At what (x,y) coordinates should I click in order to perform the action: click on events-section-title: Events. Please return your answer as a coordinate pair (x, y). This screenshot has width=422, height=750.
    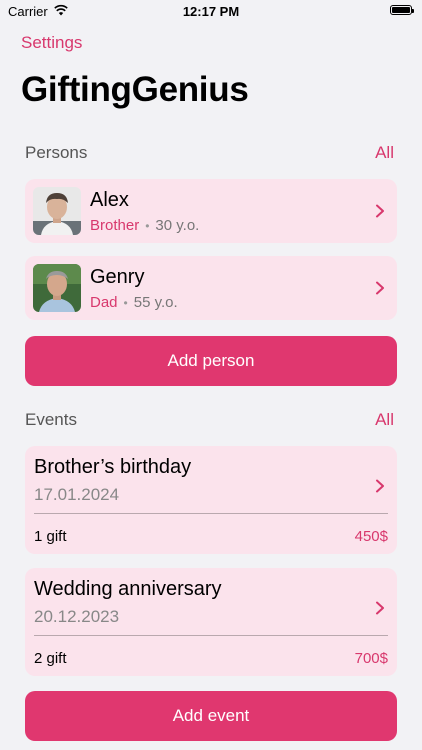
    Looking at the image, I should click on (51, 419).